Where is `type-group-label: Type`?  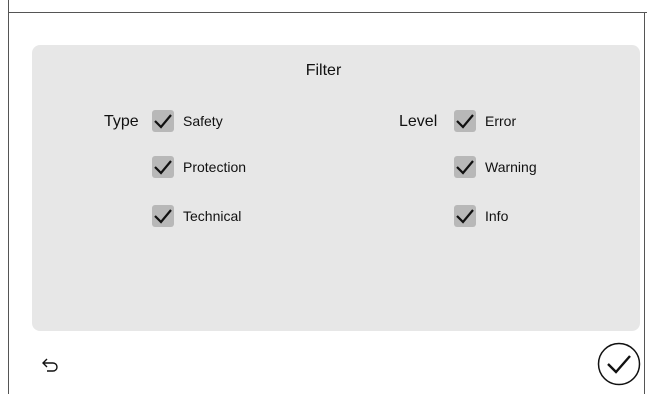
type-group-label: Type is located at coordinates (121, 121).